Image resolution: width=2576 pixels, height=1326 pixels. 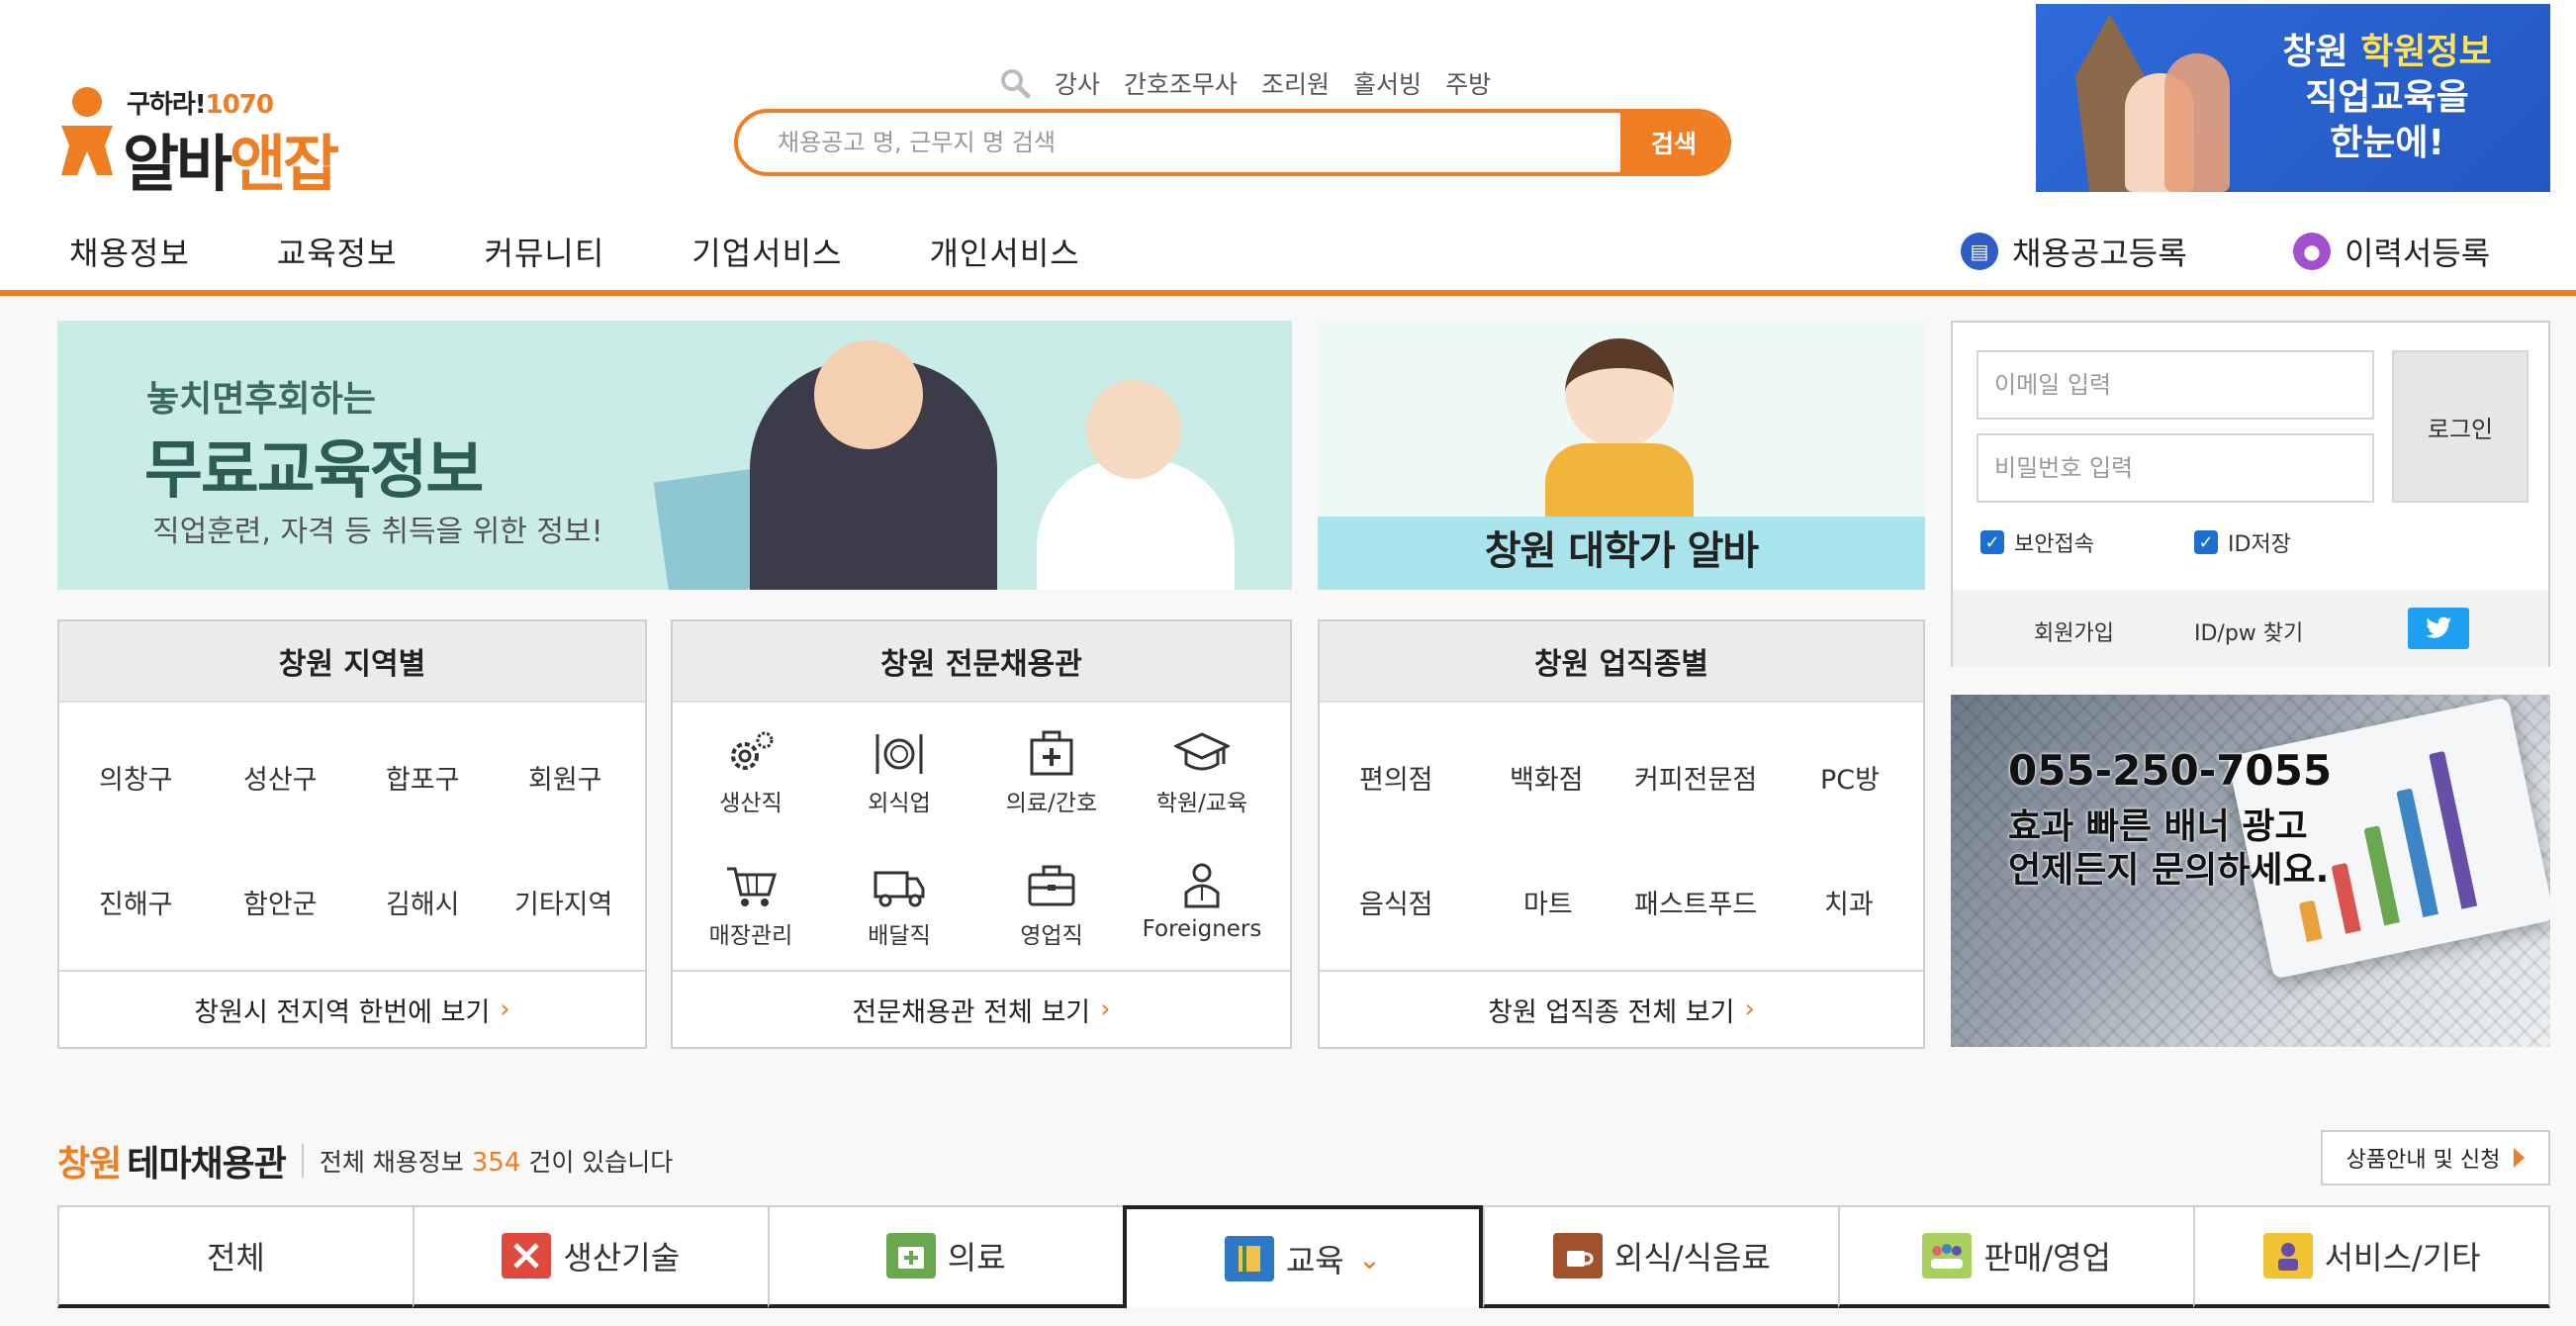 I want to click on login-panel: 로그인 ✓ 보안접속 ✓ ID저장 회원가입 ID/pw 찾기, so click(x=2250, y=494).